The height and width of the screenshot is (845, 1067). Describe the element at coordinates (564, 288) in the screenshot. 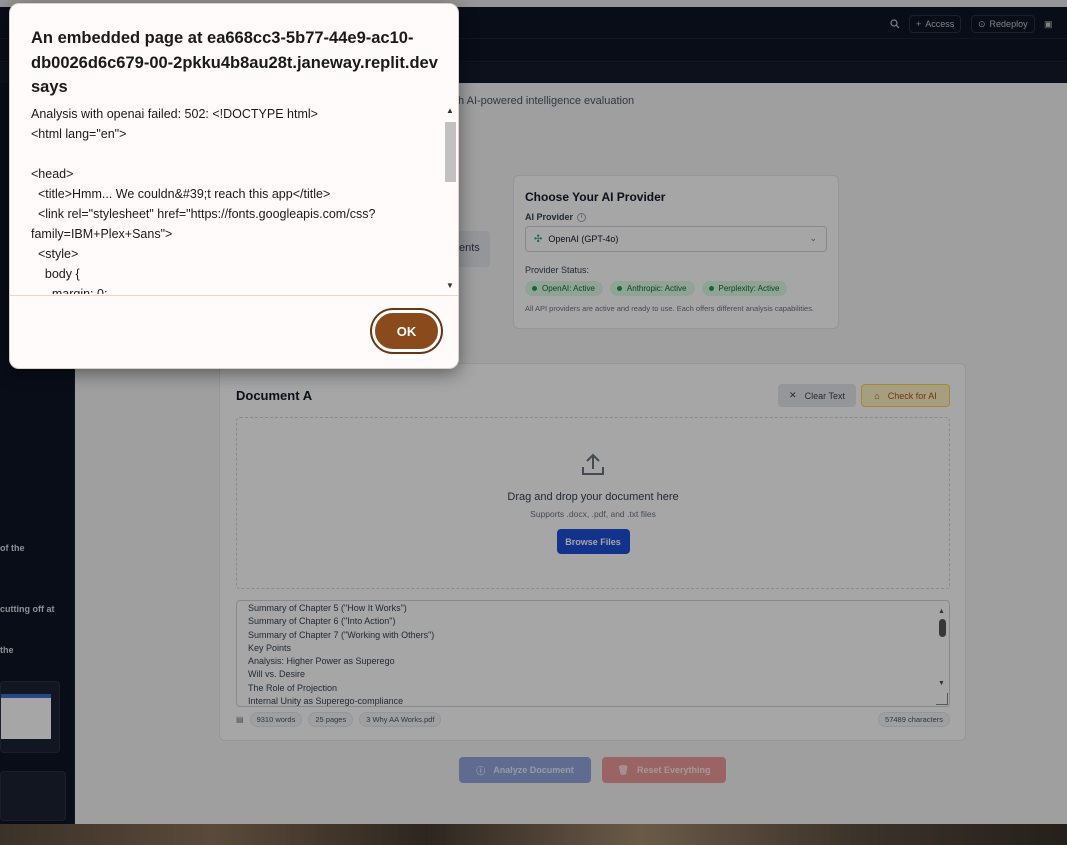

I see `status-badge: OpenAI: Active` at that location.